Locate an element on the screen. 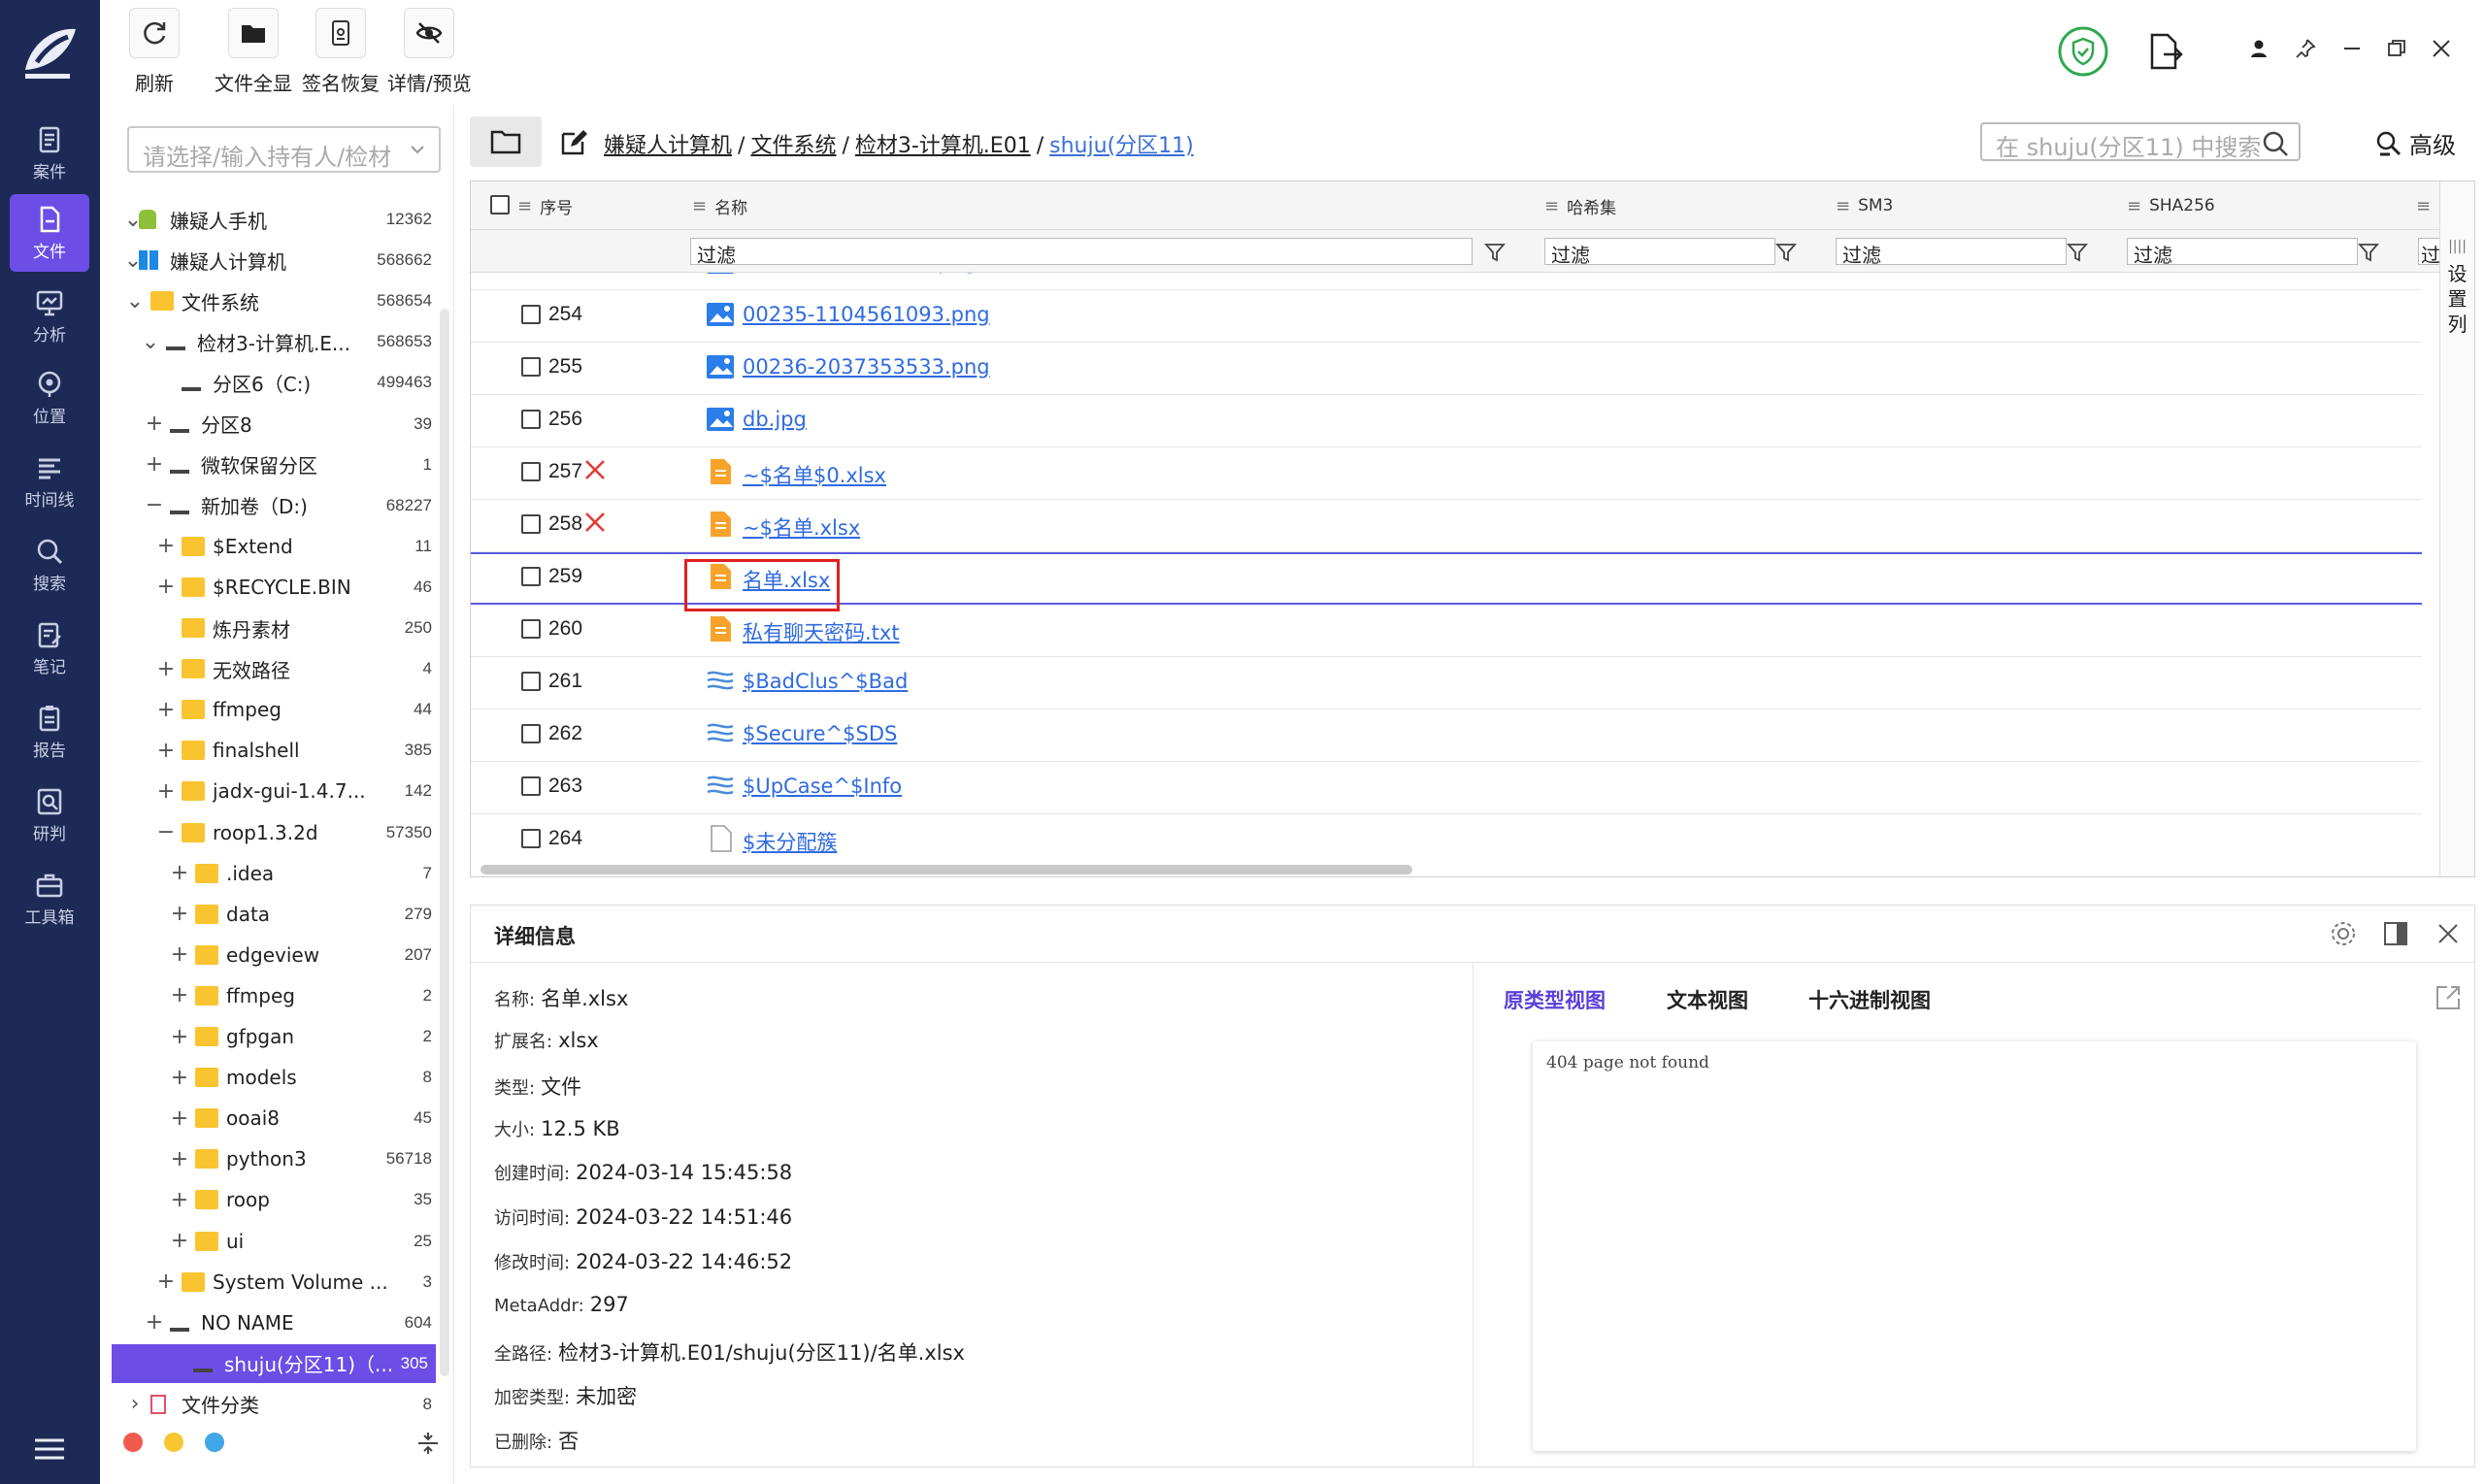 The image size is (2485, 1484). file-name-link: 00236-2037353533.png is located at coordinates (867, 367).